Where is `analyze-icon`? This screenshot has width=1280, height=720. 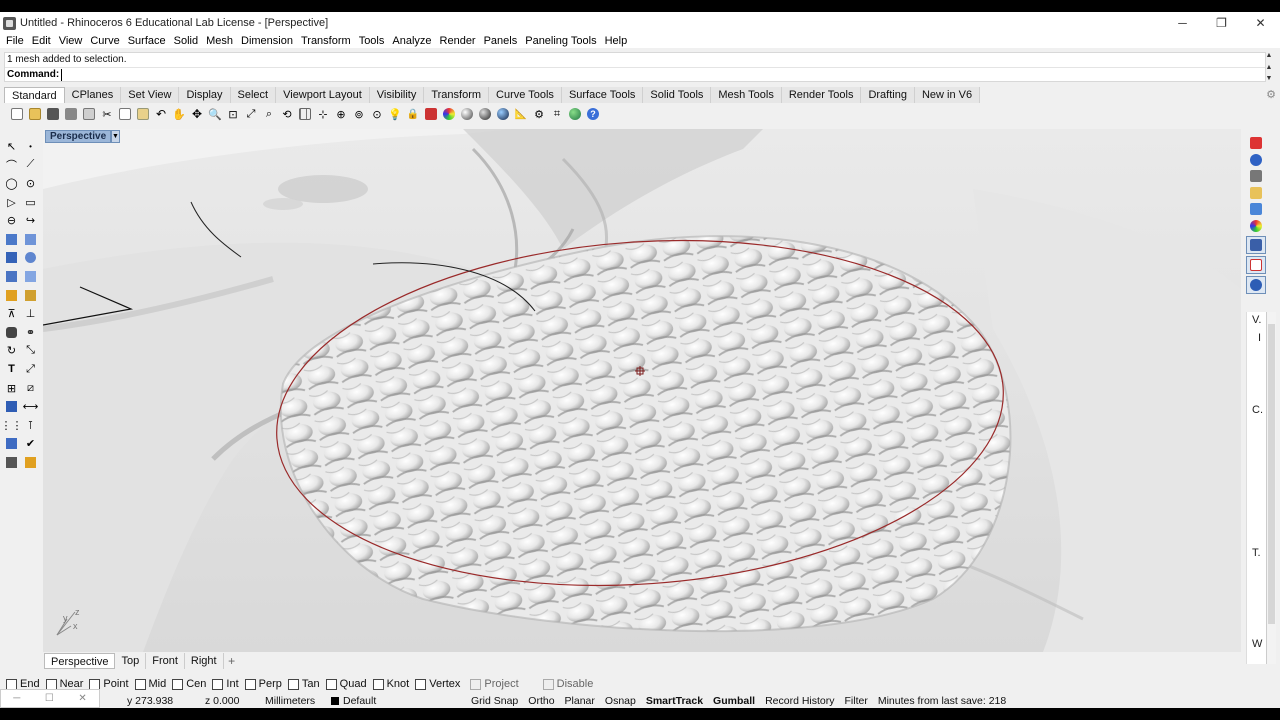
analyze-icon is located at coordinates (11, 444).